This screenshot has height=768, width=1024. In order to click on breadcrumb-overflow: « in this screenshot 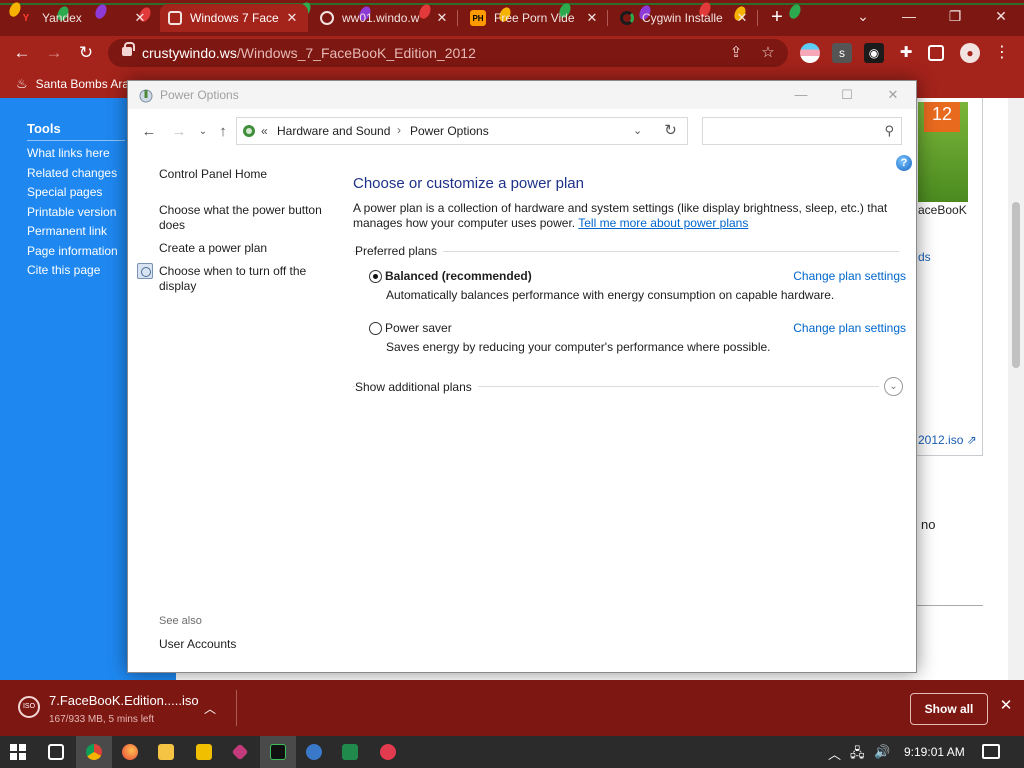, I will do `click(264, 131)`.